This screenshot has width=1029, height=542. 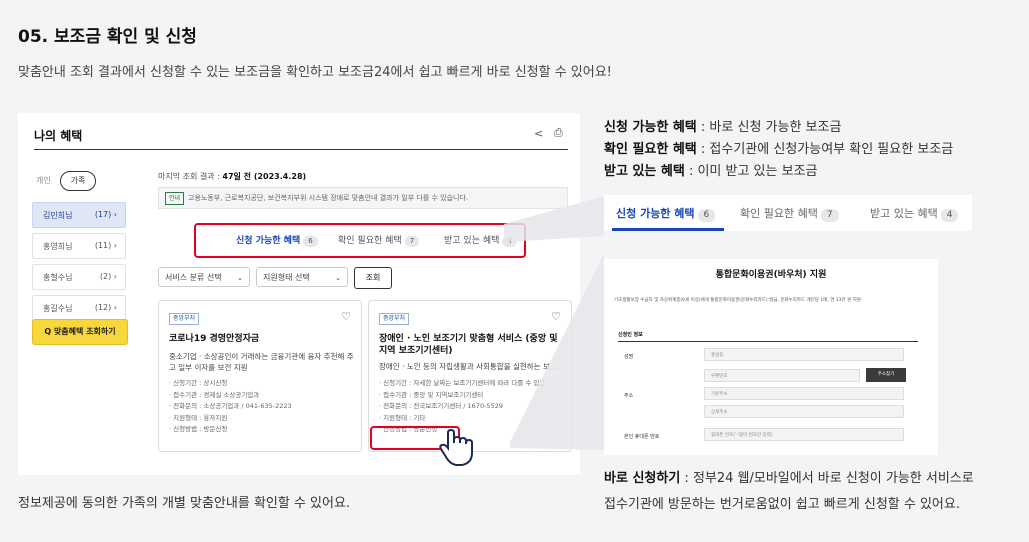 What do you see at coordinates (108, 276) in the screenshot?
I see `member-count: (2) ›` at bounding box center [108, 276].